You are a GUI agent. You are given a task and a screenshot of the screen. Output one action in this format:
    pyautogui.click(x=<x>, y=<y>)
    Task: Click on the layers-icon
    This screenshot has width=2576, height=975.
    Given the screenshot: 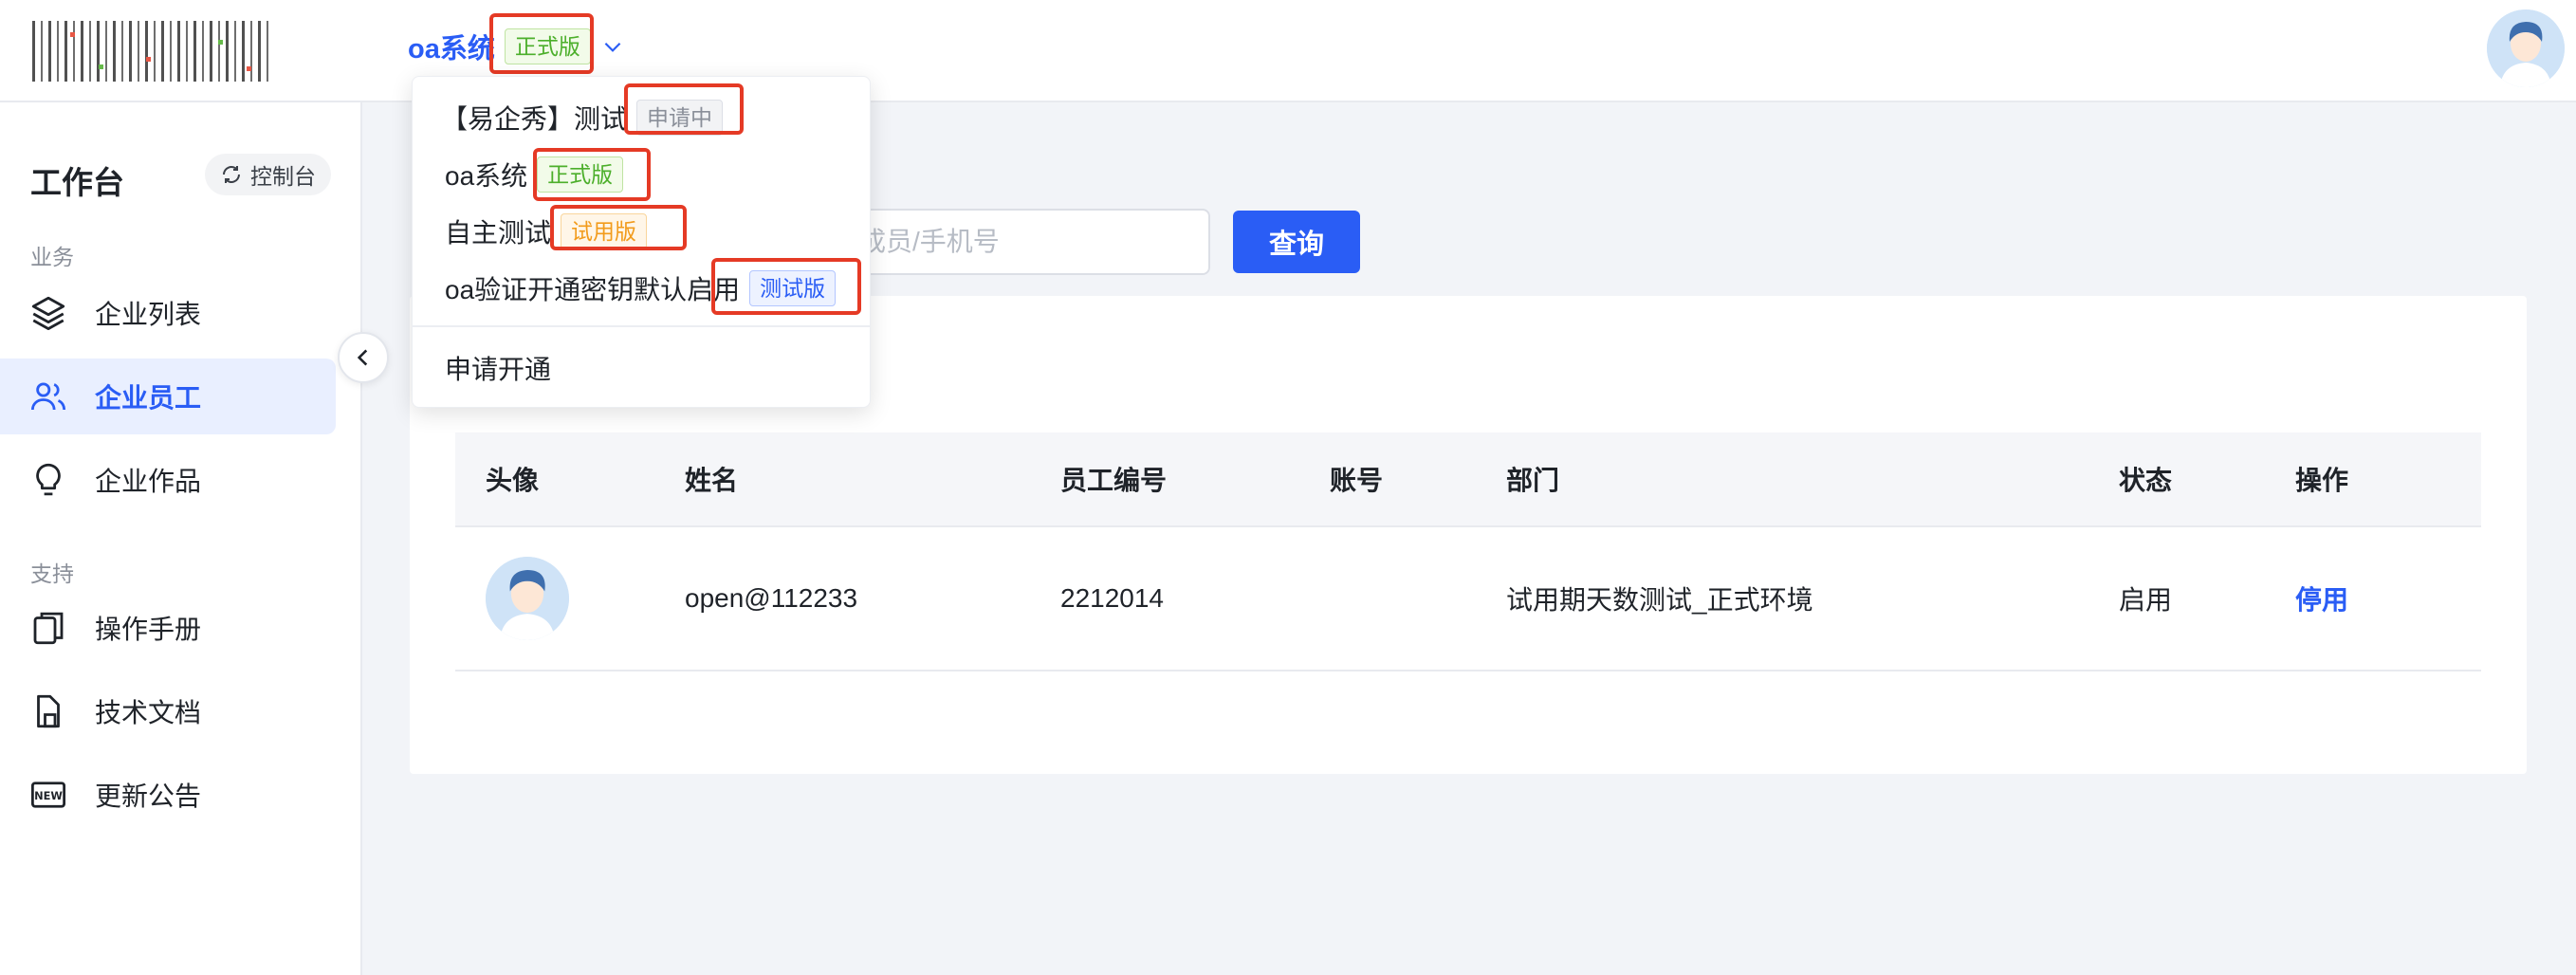 What is the action you would take?
    pyautogui.click(x=48, y=313)
    